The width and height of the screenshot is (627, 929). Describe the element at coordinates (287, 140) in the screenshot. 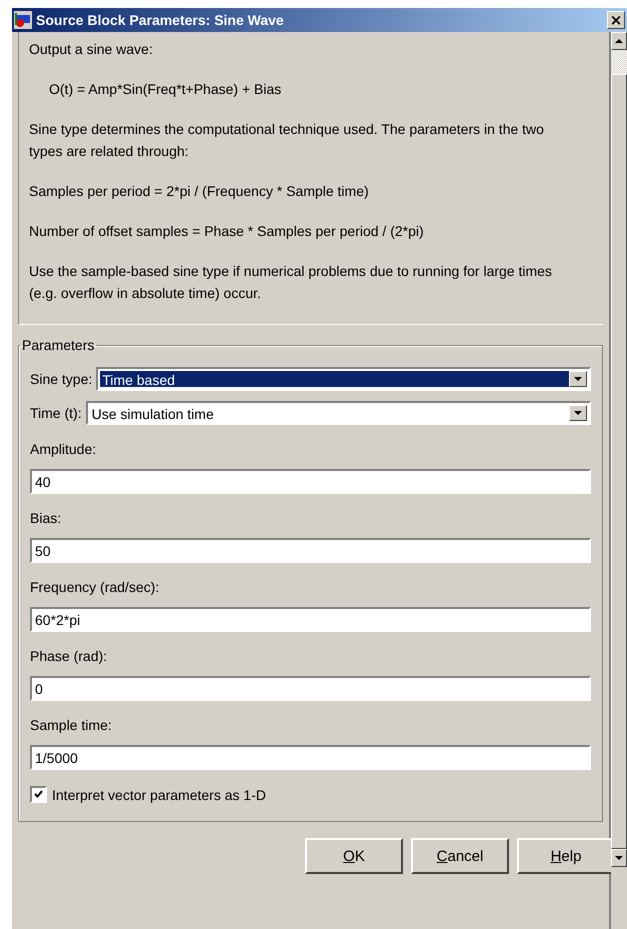

I see `description-text: Sine type determines the computational technique used. The parameters in the two types are related through:` at that location.